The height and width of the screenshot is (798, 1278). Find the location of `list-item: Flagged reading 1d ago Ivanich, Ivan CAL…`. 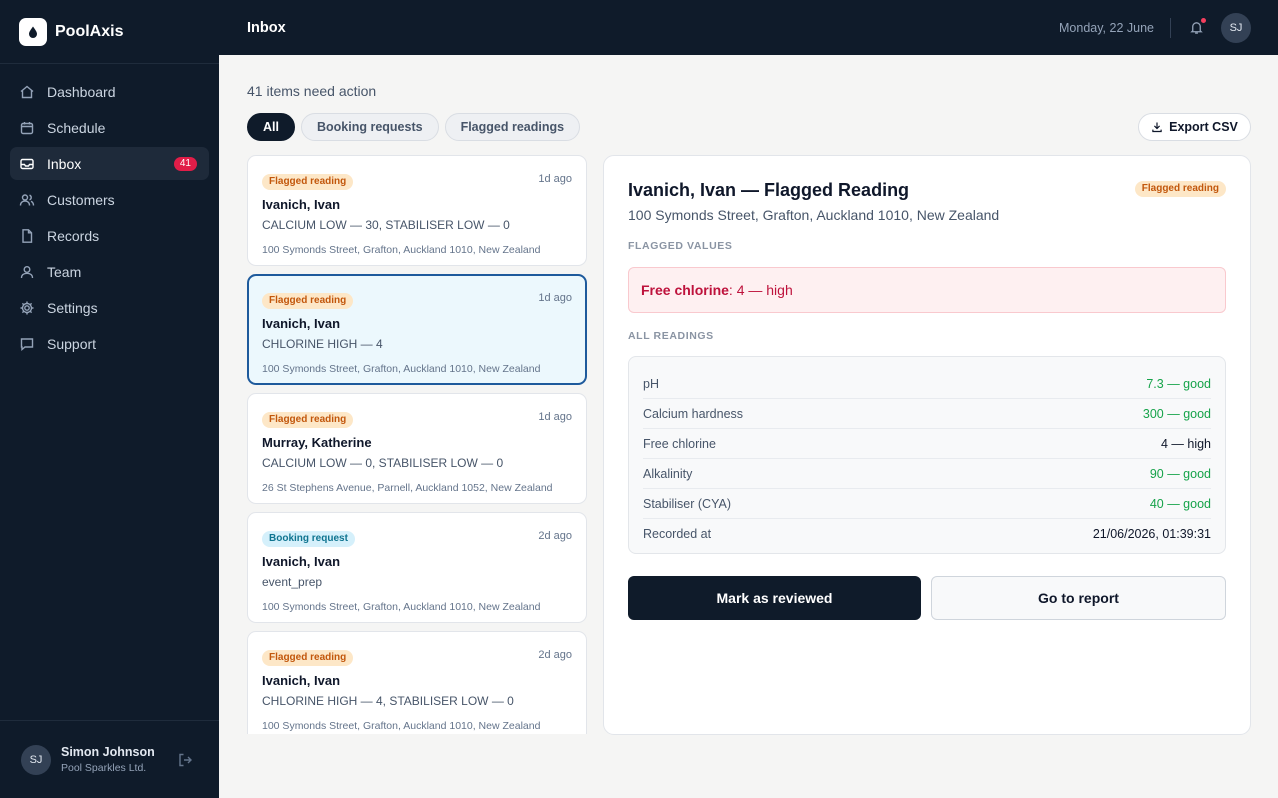

list-item: Flagged reading 1d ago Ivanich, Ivan CAL… is located at coordinates (417, 210).